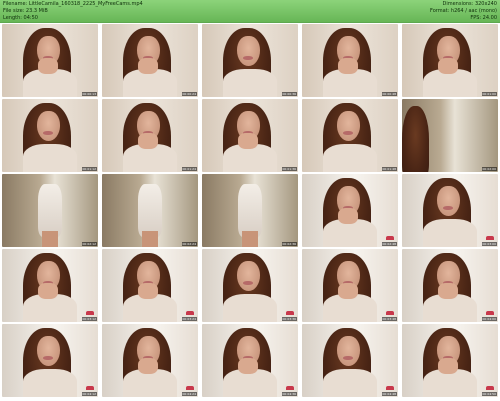  What do you see at coordinates (89, 394) in the screenshot?
I see `thumbnail-timestamp: 00:04:12` at bounding box center [89, 394].